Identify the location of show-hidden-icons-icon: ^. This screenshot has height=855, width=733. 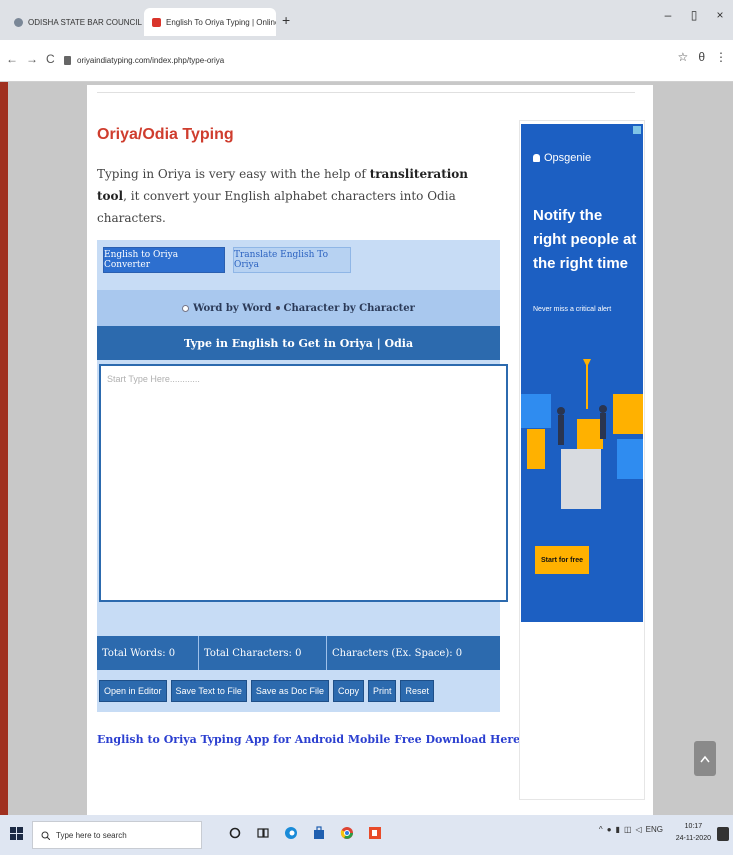
(601, 829).